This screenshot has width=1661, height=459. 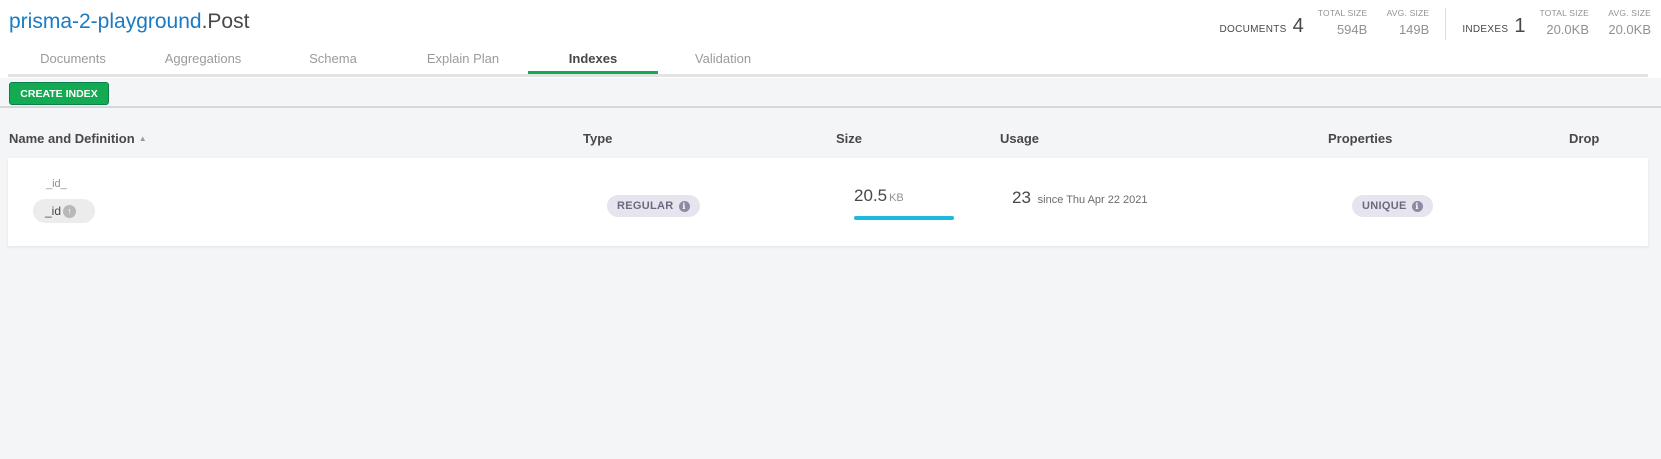 I want to click on index-field-name: _id, so click(x=53, y=211).